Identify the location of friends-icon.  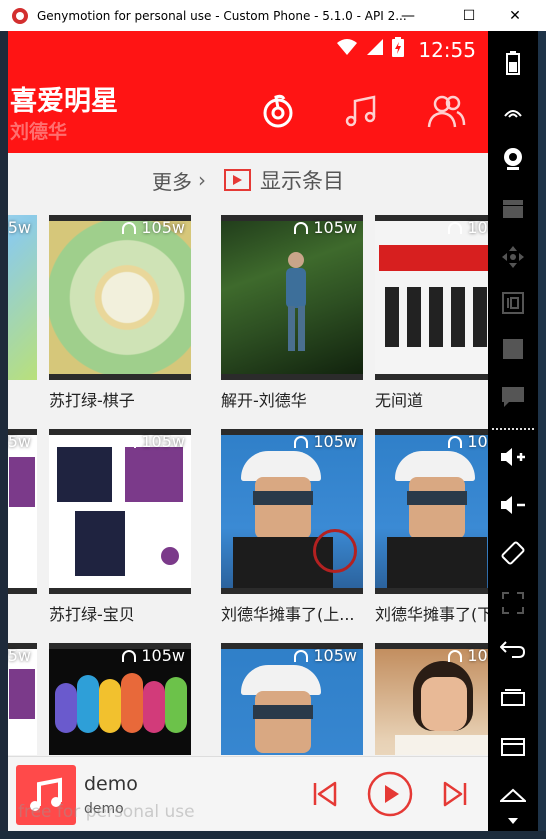
(446, 111).